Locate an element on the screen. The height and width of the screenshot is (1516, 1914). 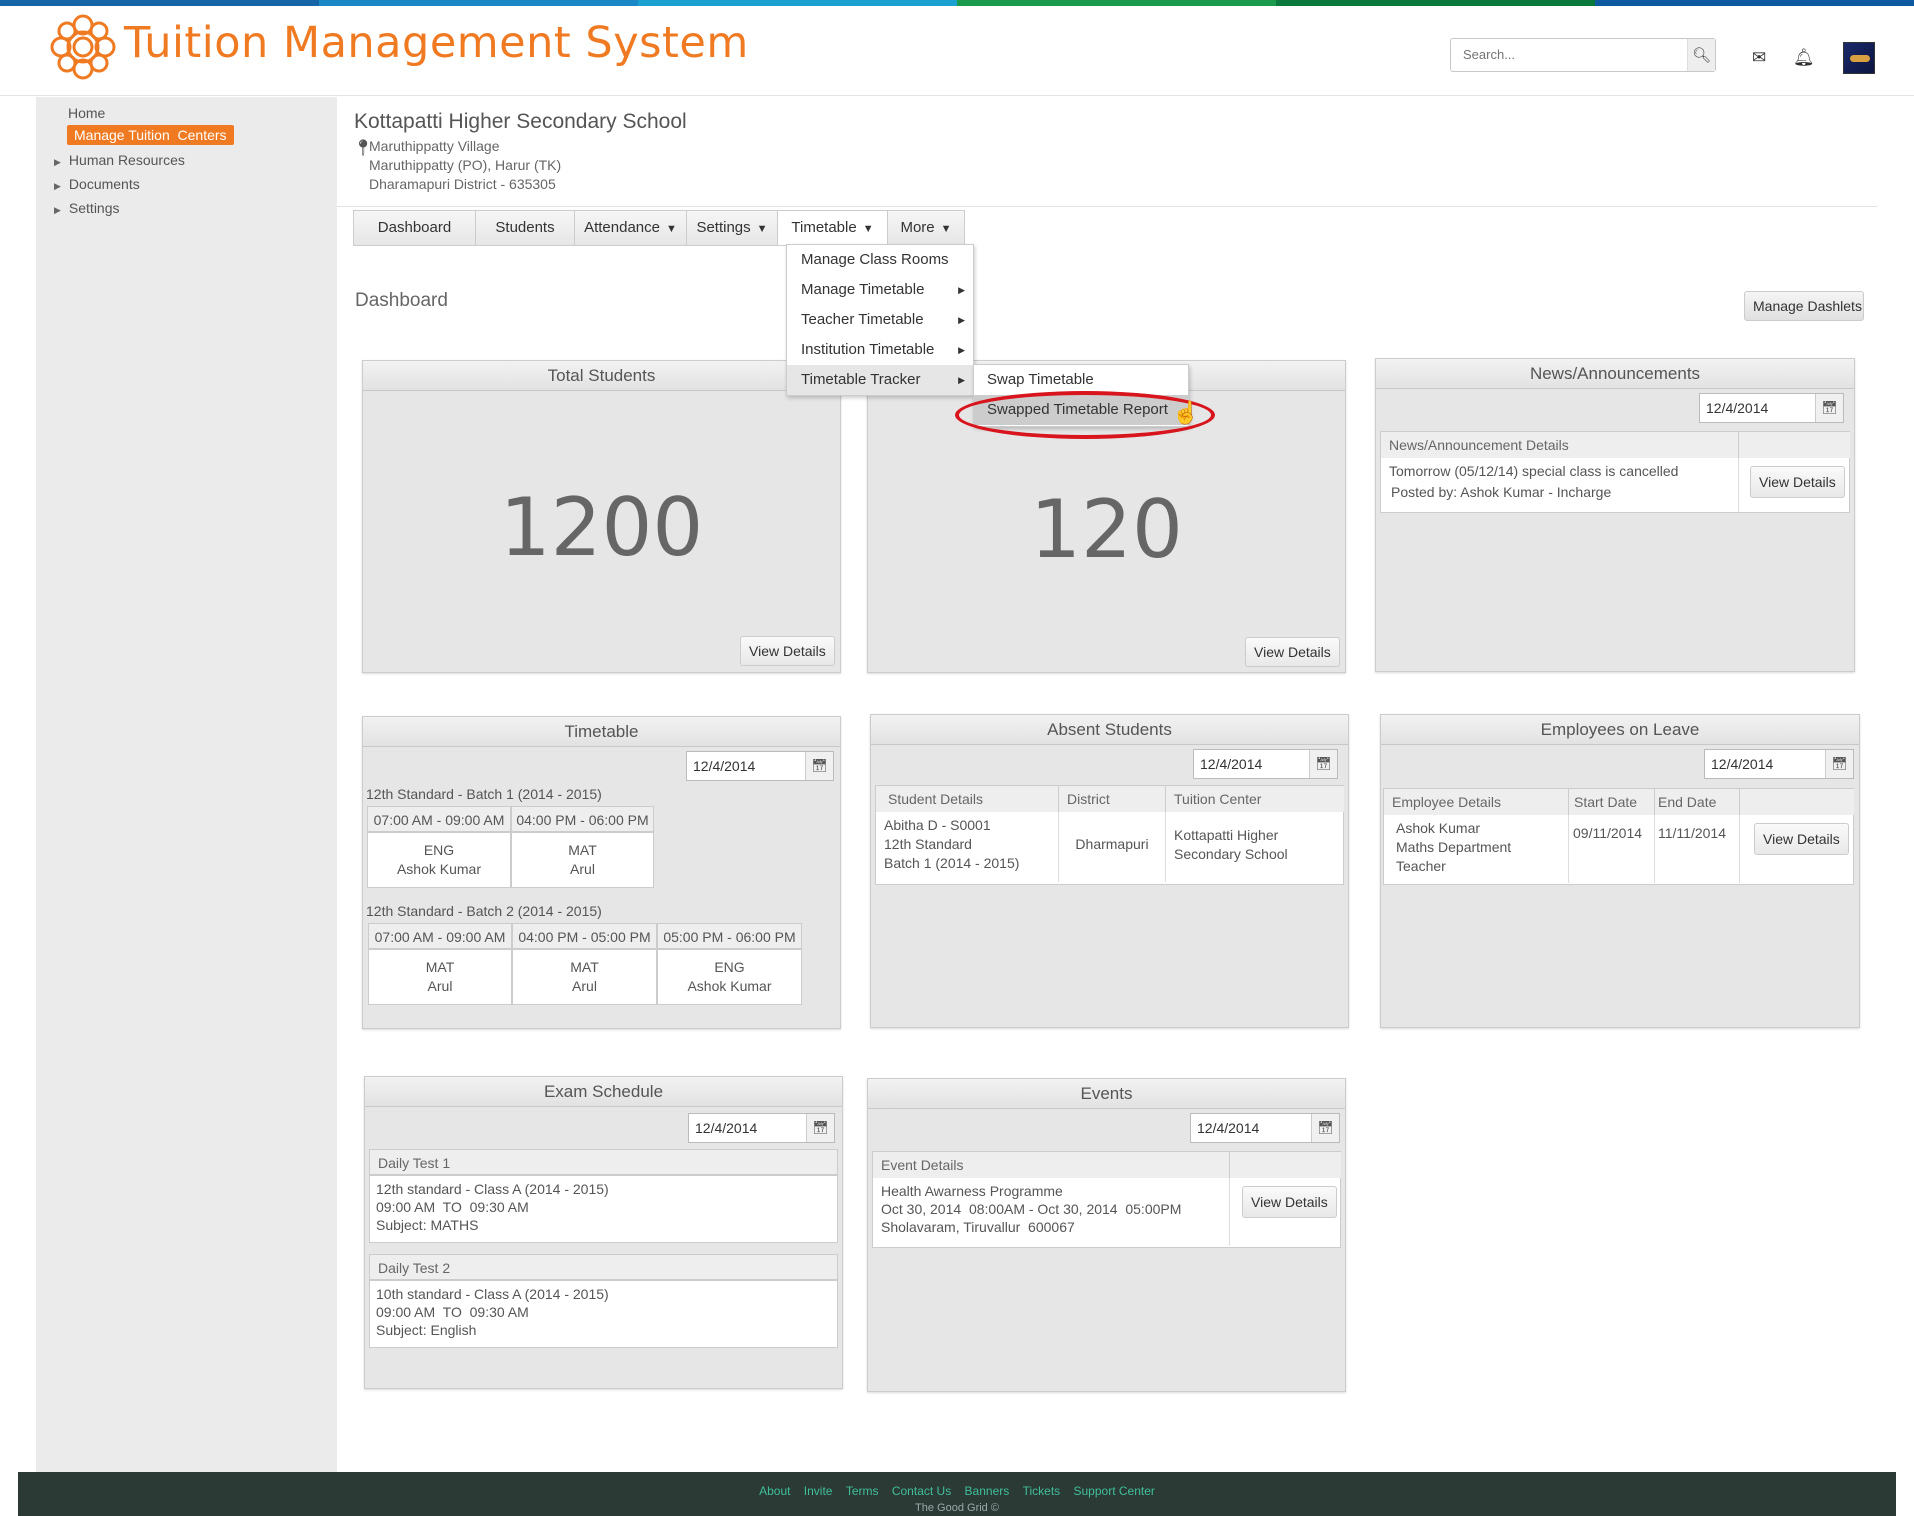
tab-timetable: Timetable ▼ is located at coordinates (833, 228).